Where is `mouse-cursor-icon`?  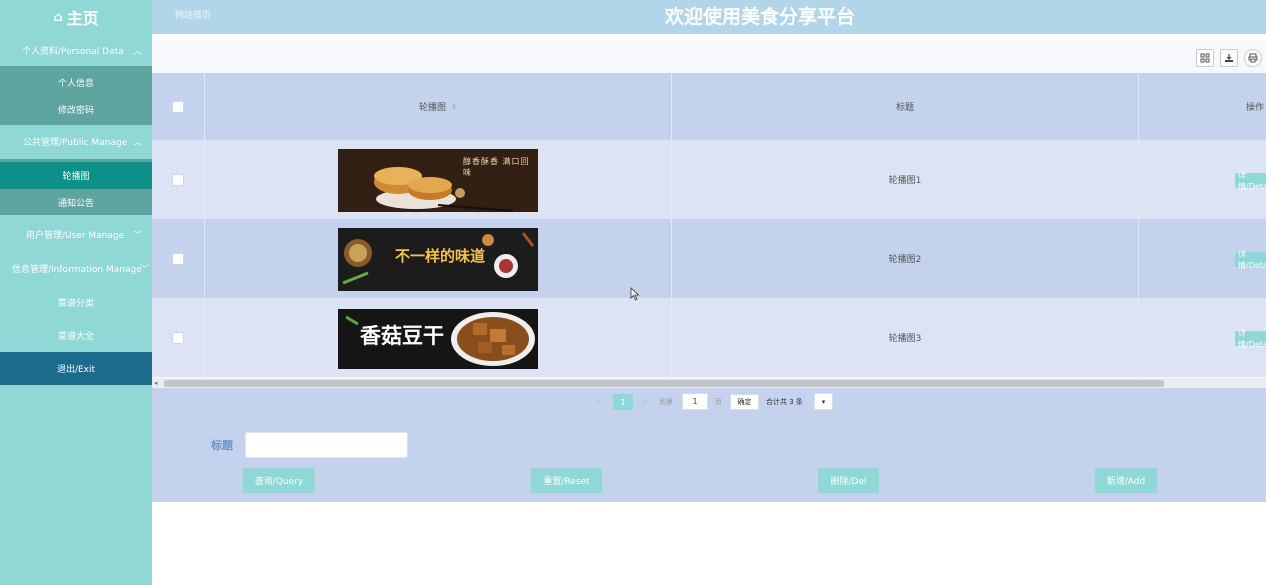 mouse-cursor-icon is located at coordinates (635, 294).